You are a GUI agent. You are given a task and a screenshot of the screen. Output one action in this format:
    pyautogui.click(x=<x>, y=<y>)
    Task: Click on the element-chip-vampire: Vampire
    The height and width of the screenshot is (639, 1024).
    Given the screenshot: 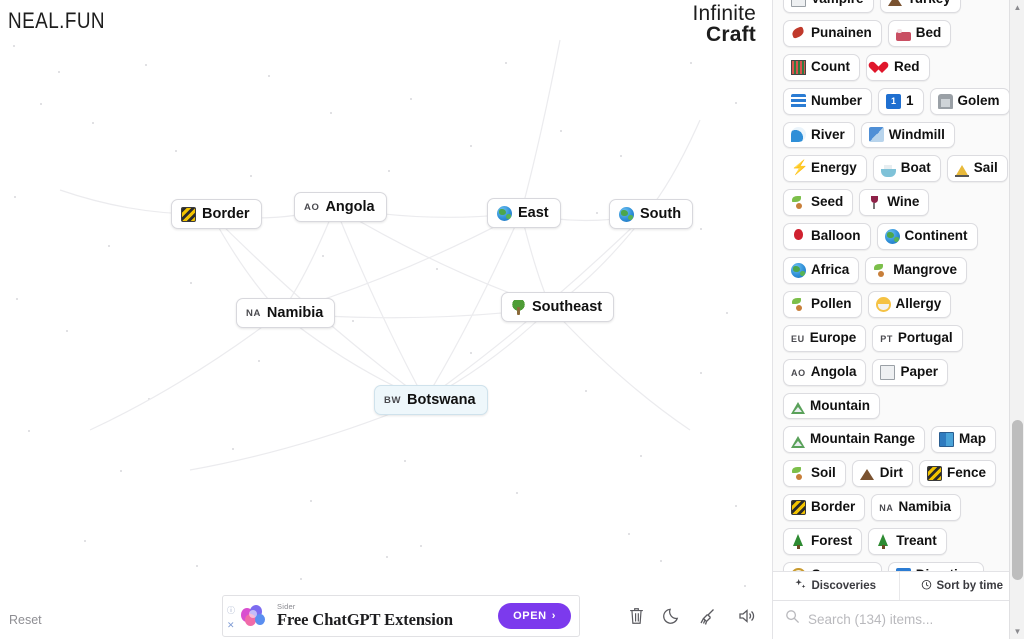 What is the action you would take?
    pyautogui.click(x=828, y=6)
    